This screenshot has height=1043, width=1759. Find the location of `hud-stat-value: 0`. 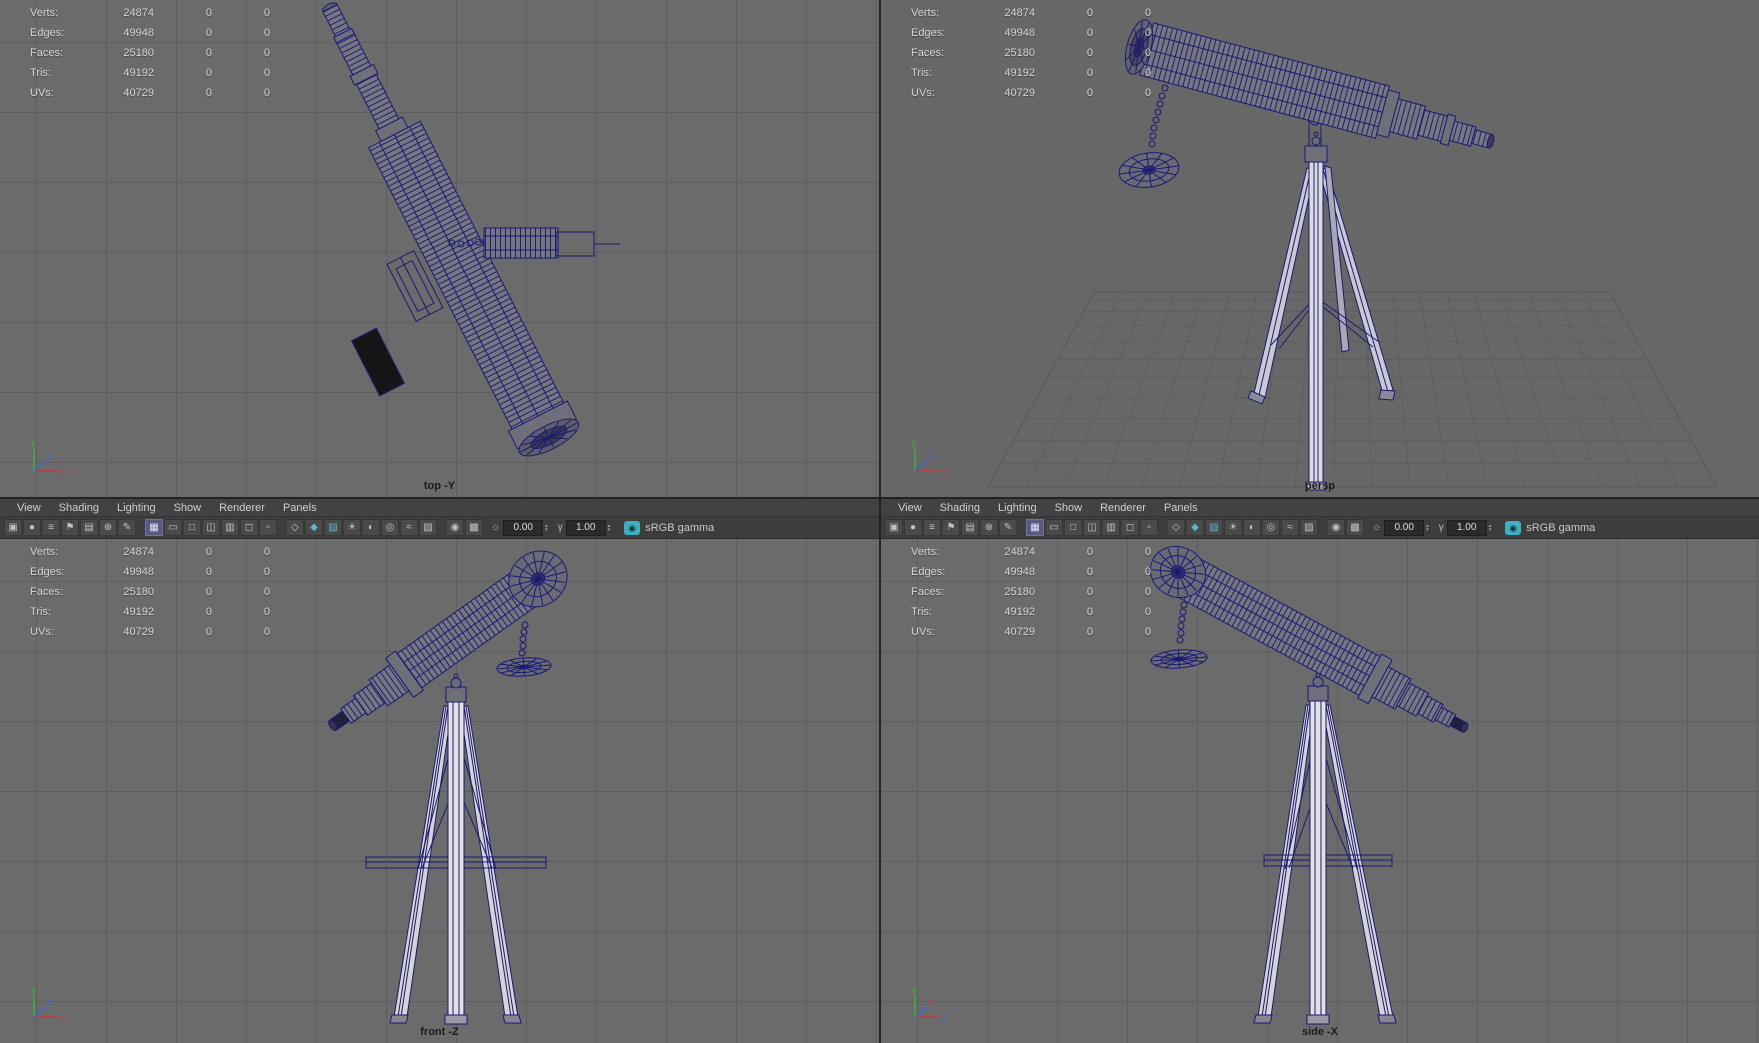

hud-stat-value: 0 is located at coordinates (1147, 33).